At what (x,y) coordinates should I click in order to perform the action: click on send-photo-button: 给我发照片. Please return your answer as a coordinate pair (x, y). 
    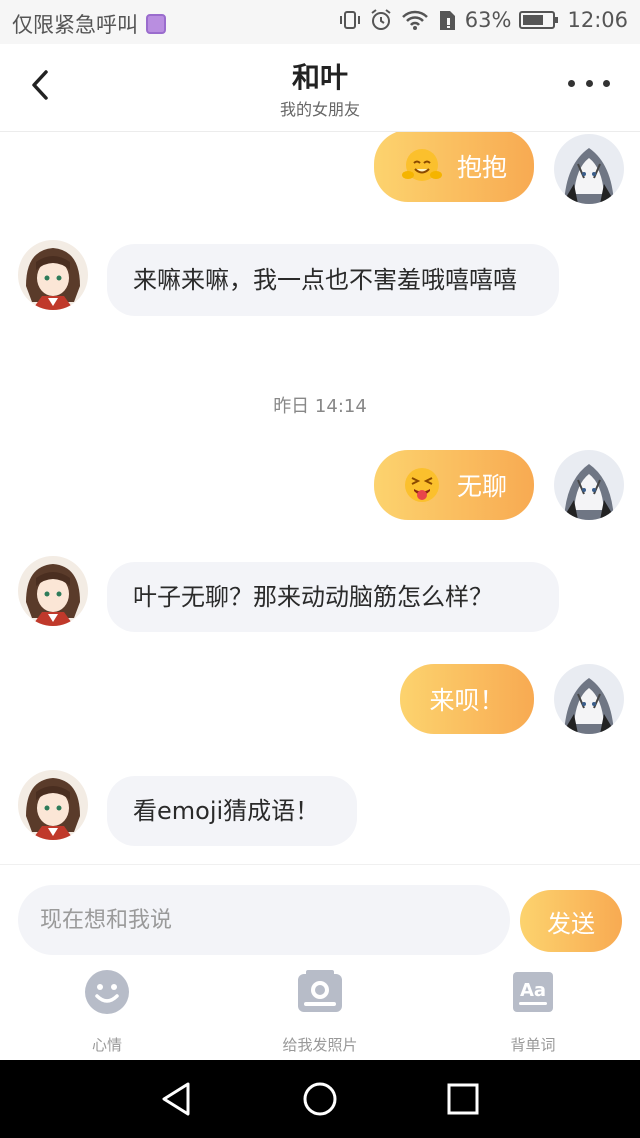
    Looking at the image, I should click on (320, 1011).